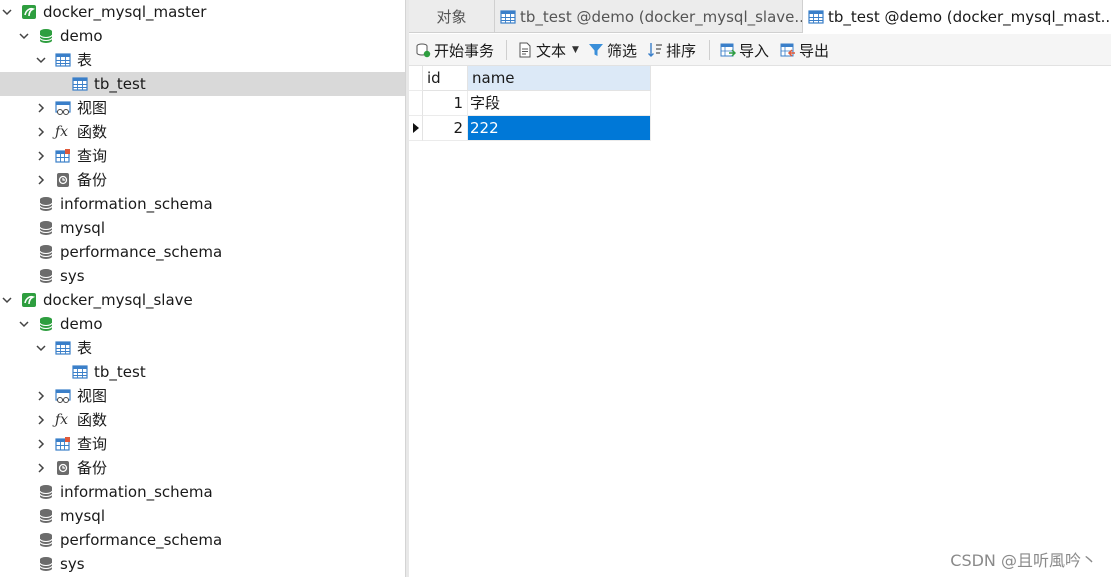 The height and width of the screenshot is (577, 1111). I want to click on tables-icon, so click(63, 60).